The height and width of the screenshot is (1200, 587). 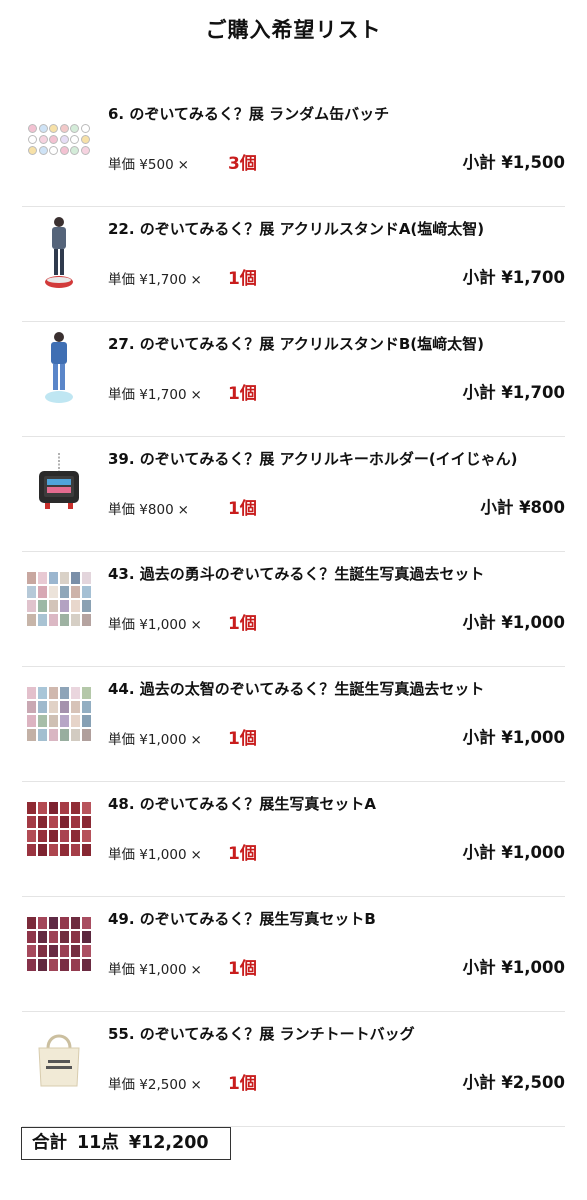 I want to click on item-subtotal: 小計 ¥800, so click(x=522, y=507).